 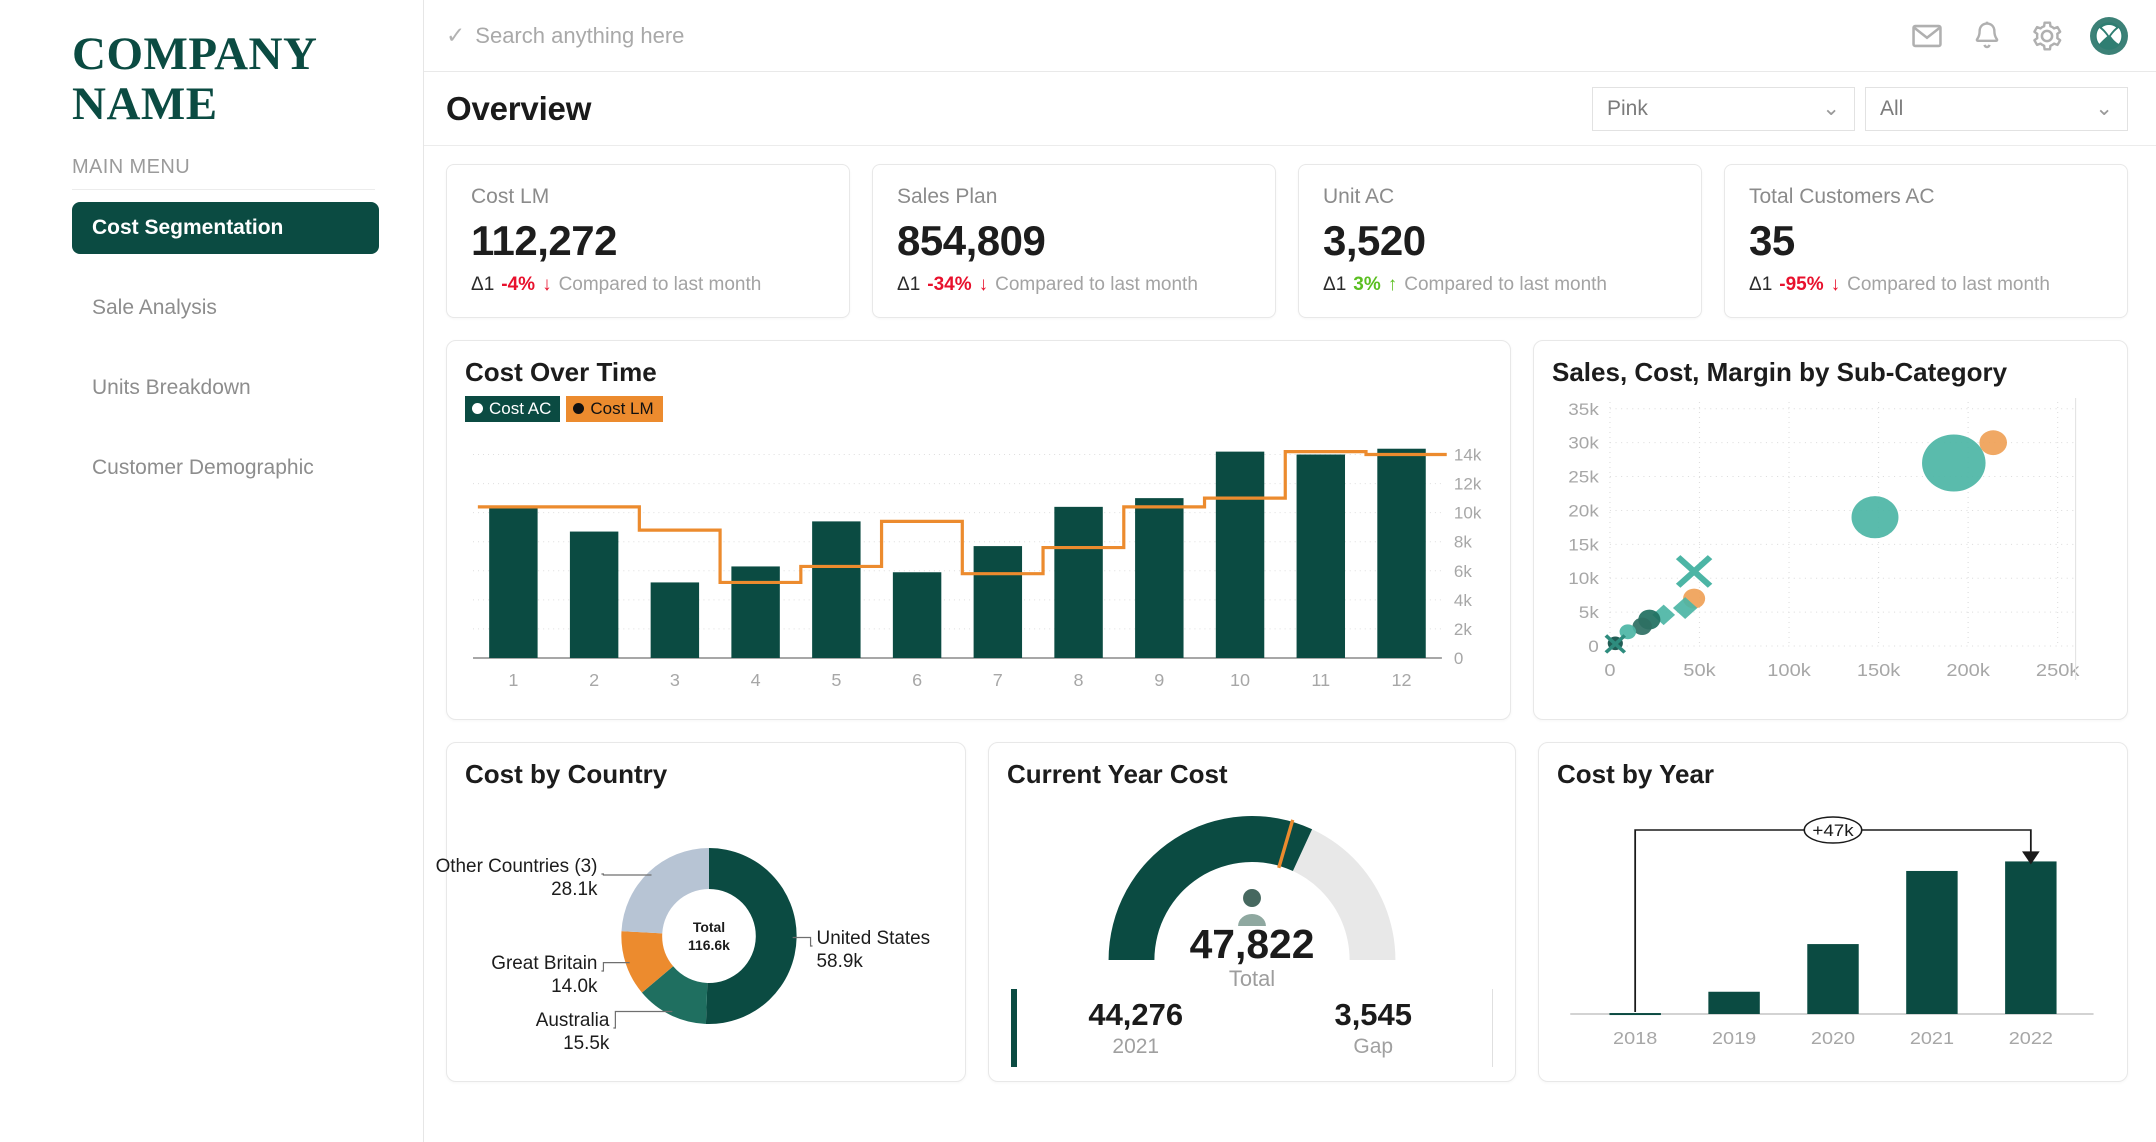 I want to click on svg-text: 20k, so click(x=1584, y=510).